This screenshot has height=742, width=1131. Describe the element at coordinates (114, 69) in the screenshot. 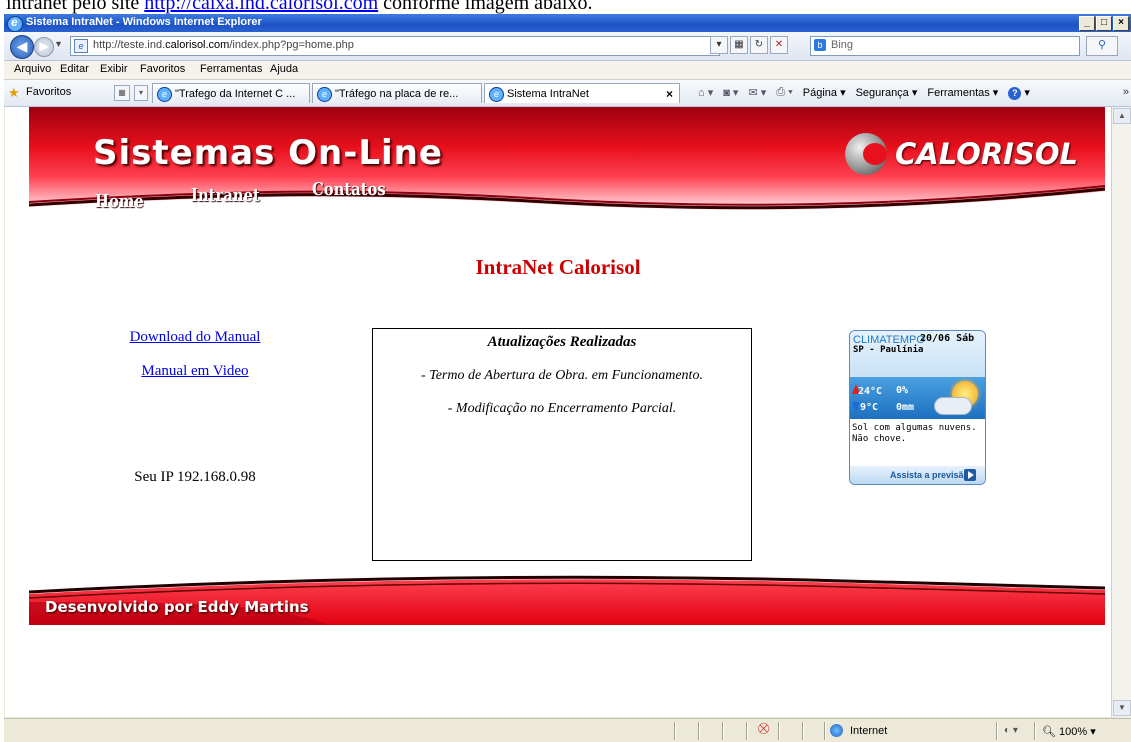

I see `menu-exibir: Exibir` at that location.